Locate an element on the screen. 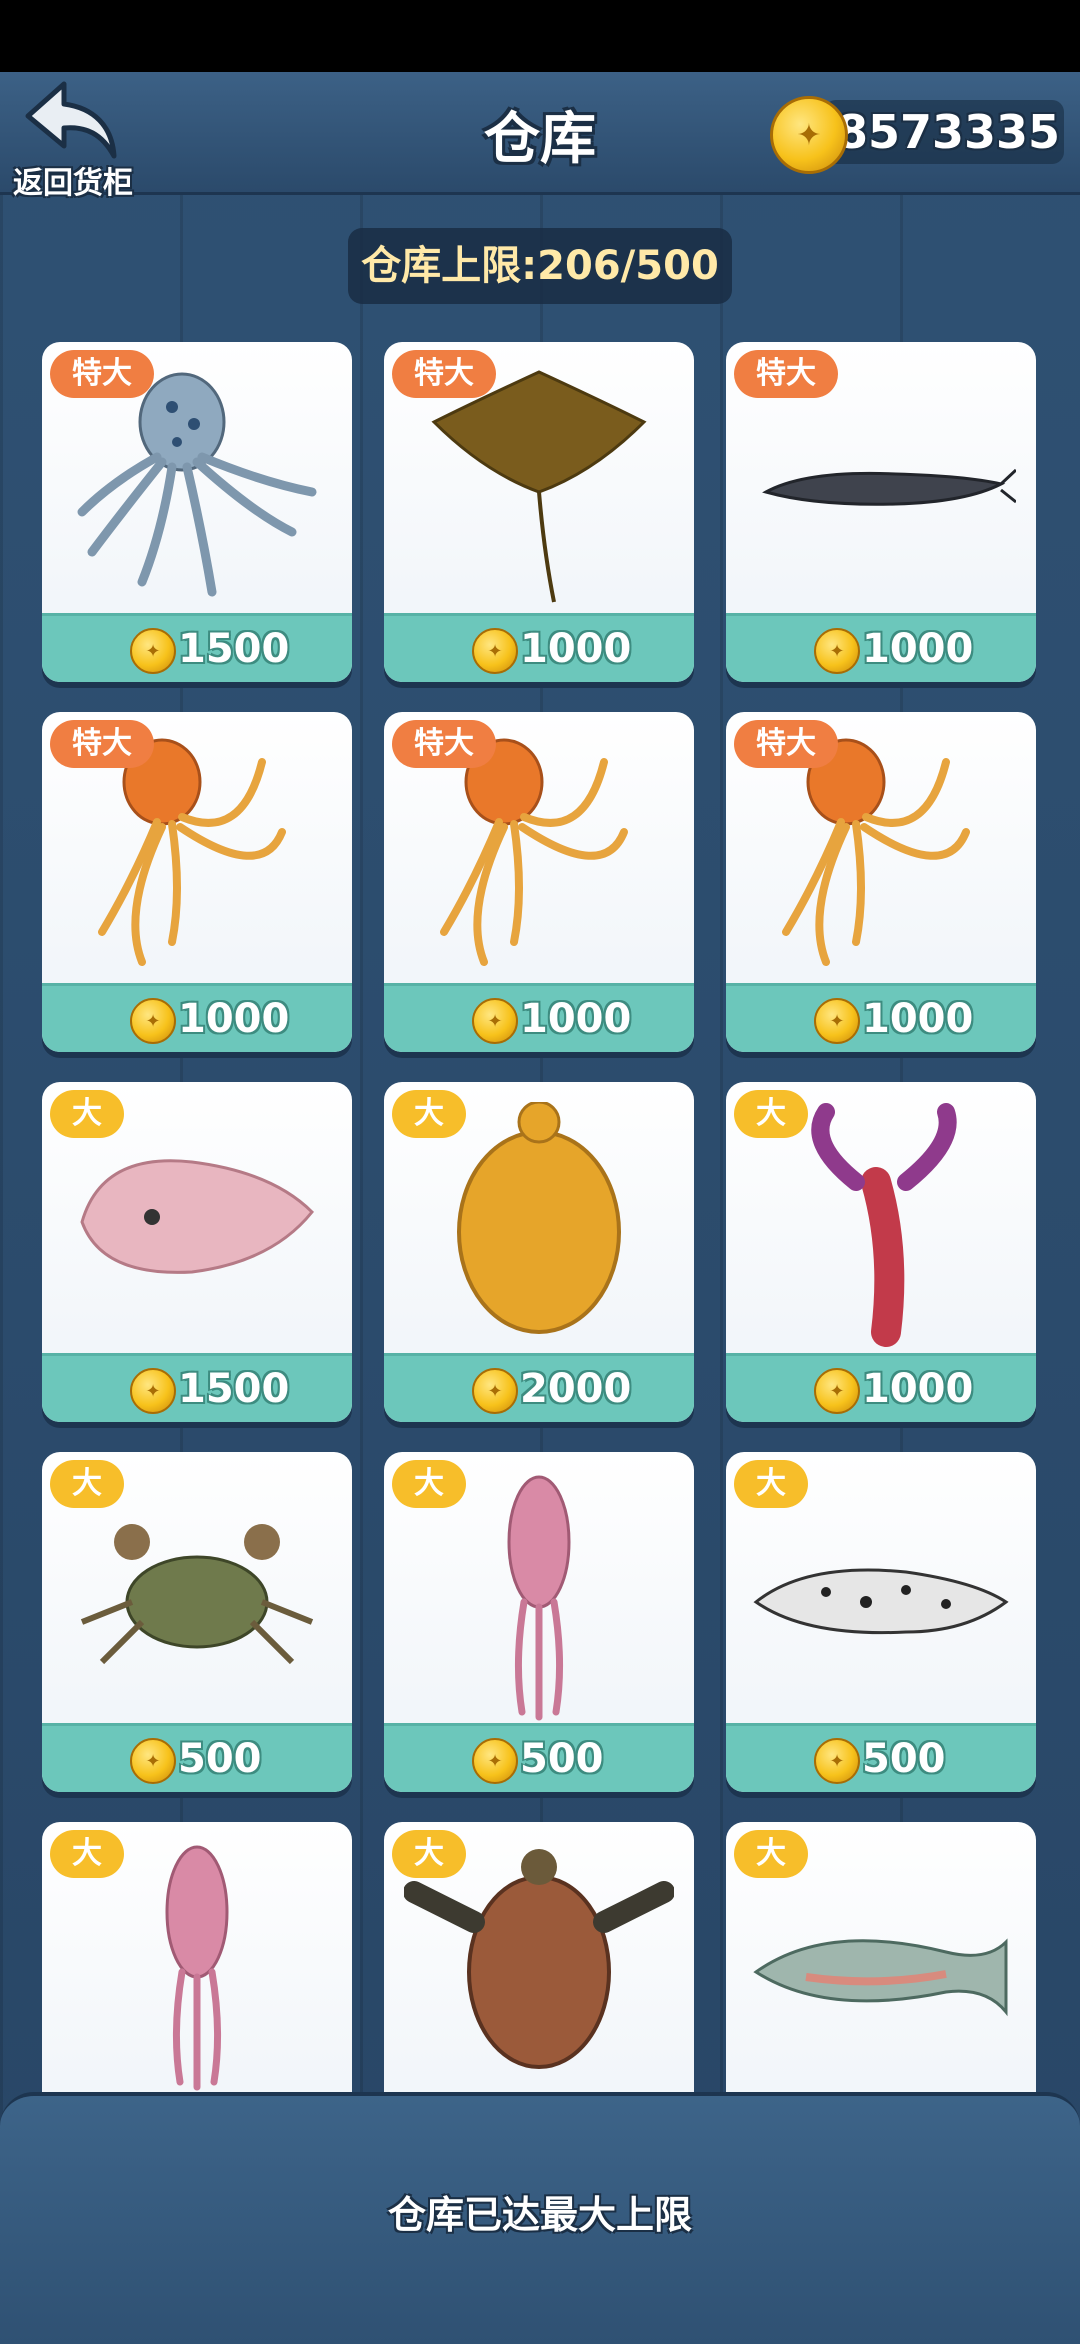 Image resolution: width=1080 pixels, height=2344 pixels. coin-amount: 8573335 is located at coordinates (944, 132).